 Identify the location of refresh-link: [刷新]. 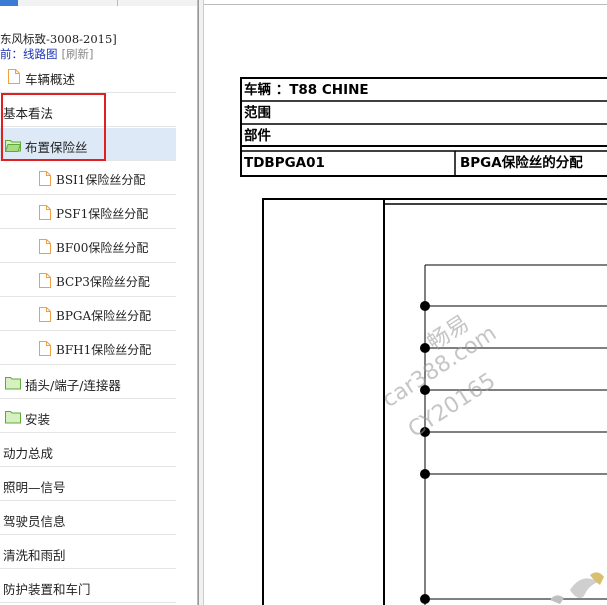
(78, 54).